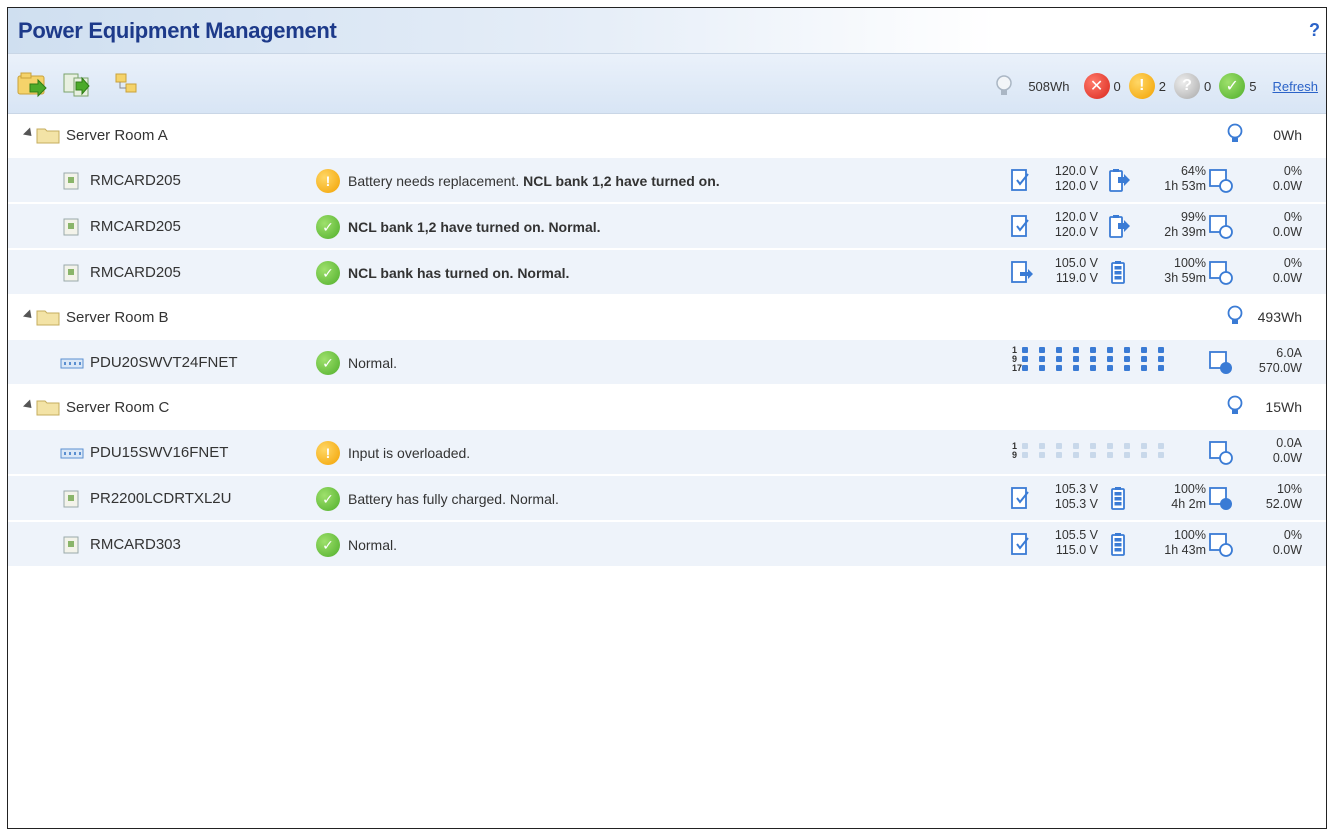 The height and width of the screenshot is (832, 1333). Describe the element at coordinates (1141, 86) in the screenshot. I see `warning-icon: !` at that location.